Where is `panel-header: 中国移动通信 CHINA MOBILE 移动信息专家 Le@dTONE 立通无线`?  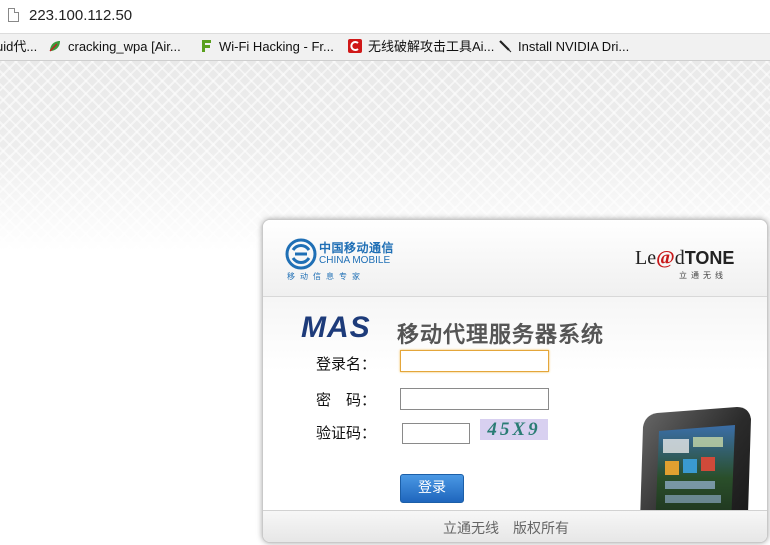 panel-header: 中国移动通信 CHINA MOBILE 移动信息专家 Le@dTONE 立通无线 is located at coordinates (515, 258).